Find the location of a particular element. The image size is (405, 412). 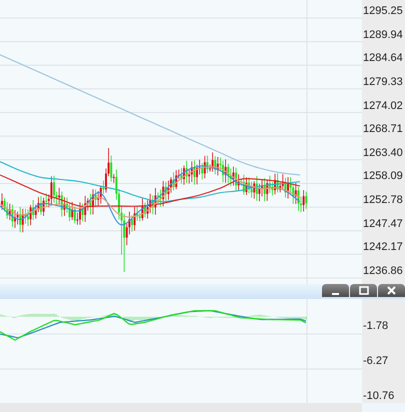

close-icon is located at coordinates (391, 290).